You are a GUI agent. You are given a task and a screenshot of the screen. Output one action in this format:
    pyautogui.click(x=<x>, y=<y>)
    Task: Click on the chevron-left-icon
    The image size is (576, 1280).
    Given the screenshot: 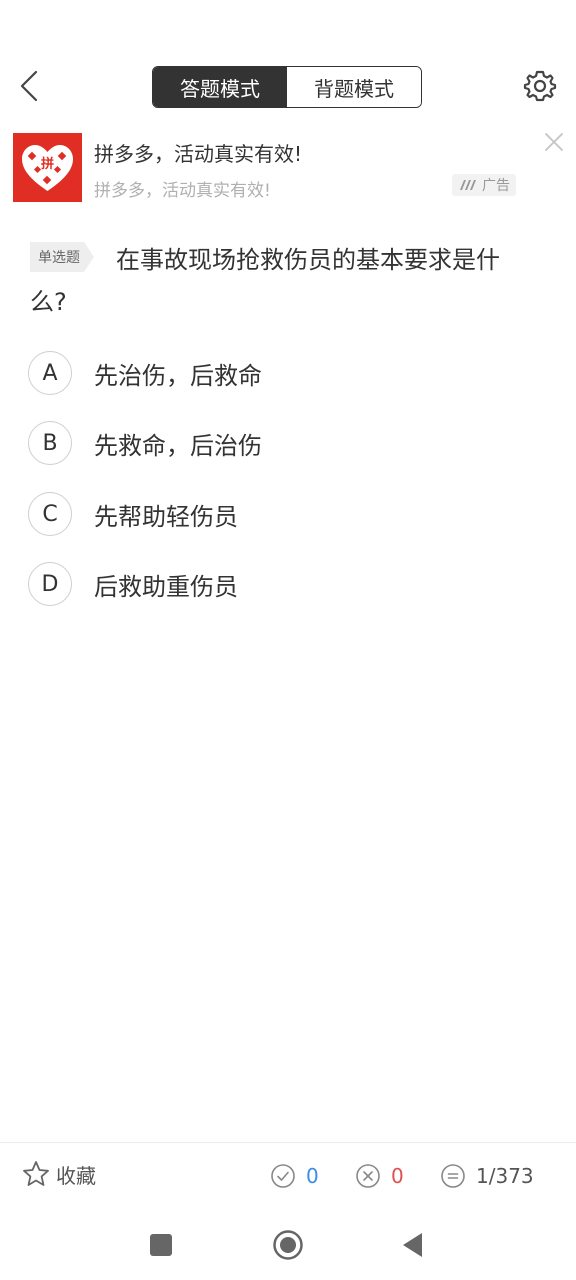 What is the action you would take?
    pyautogui.click(x=29, y=86)
    